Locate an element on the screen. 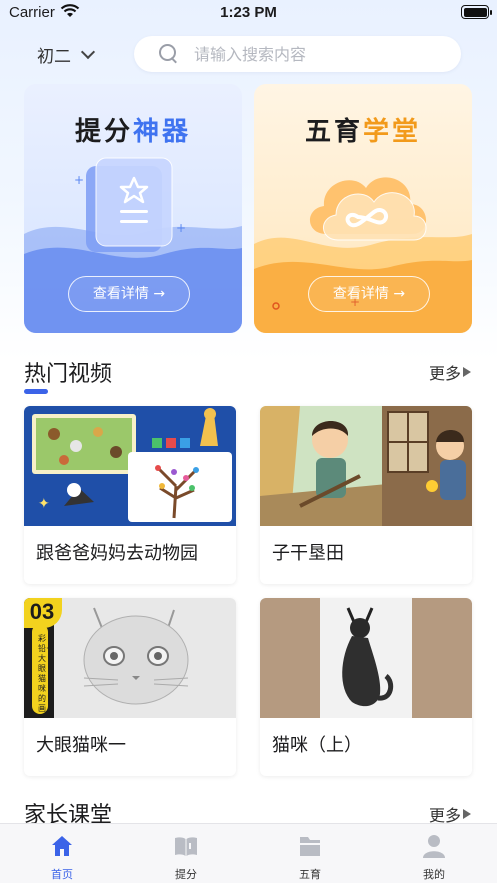  tab-bar: 首页 提分 五育 我的 is located at coordinates (248, 853).